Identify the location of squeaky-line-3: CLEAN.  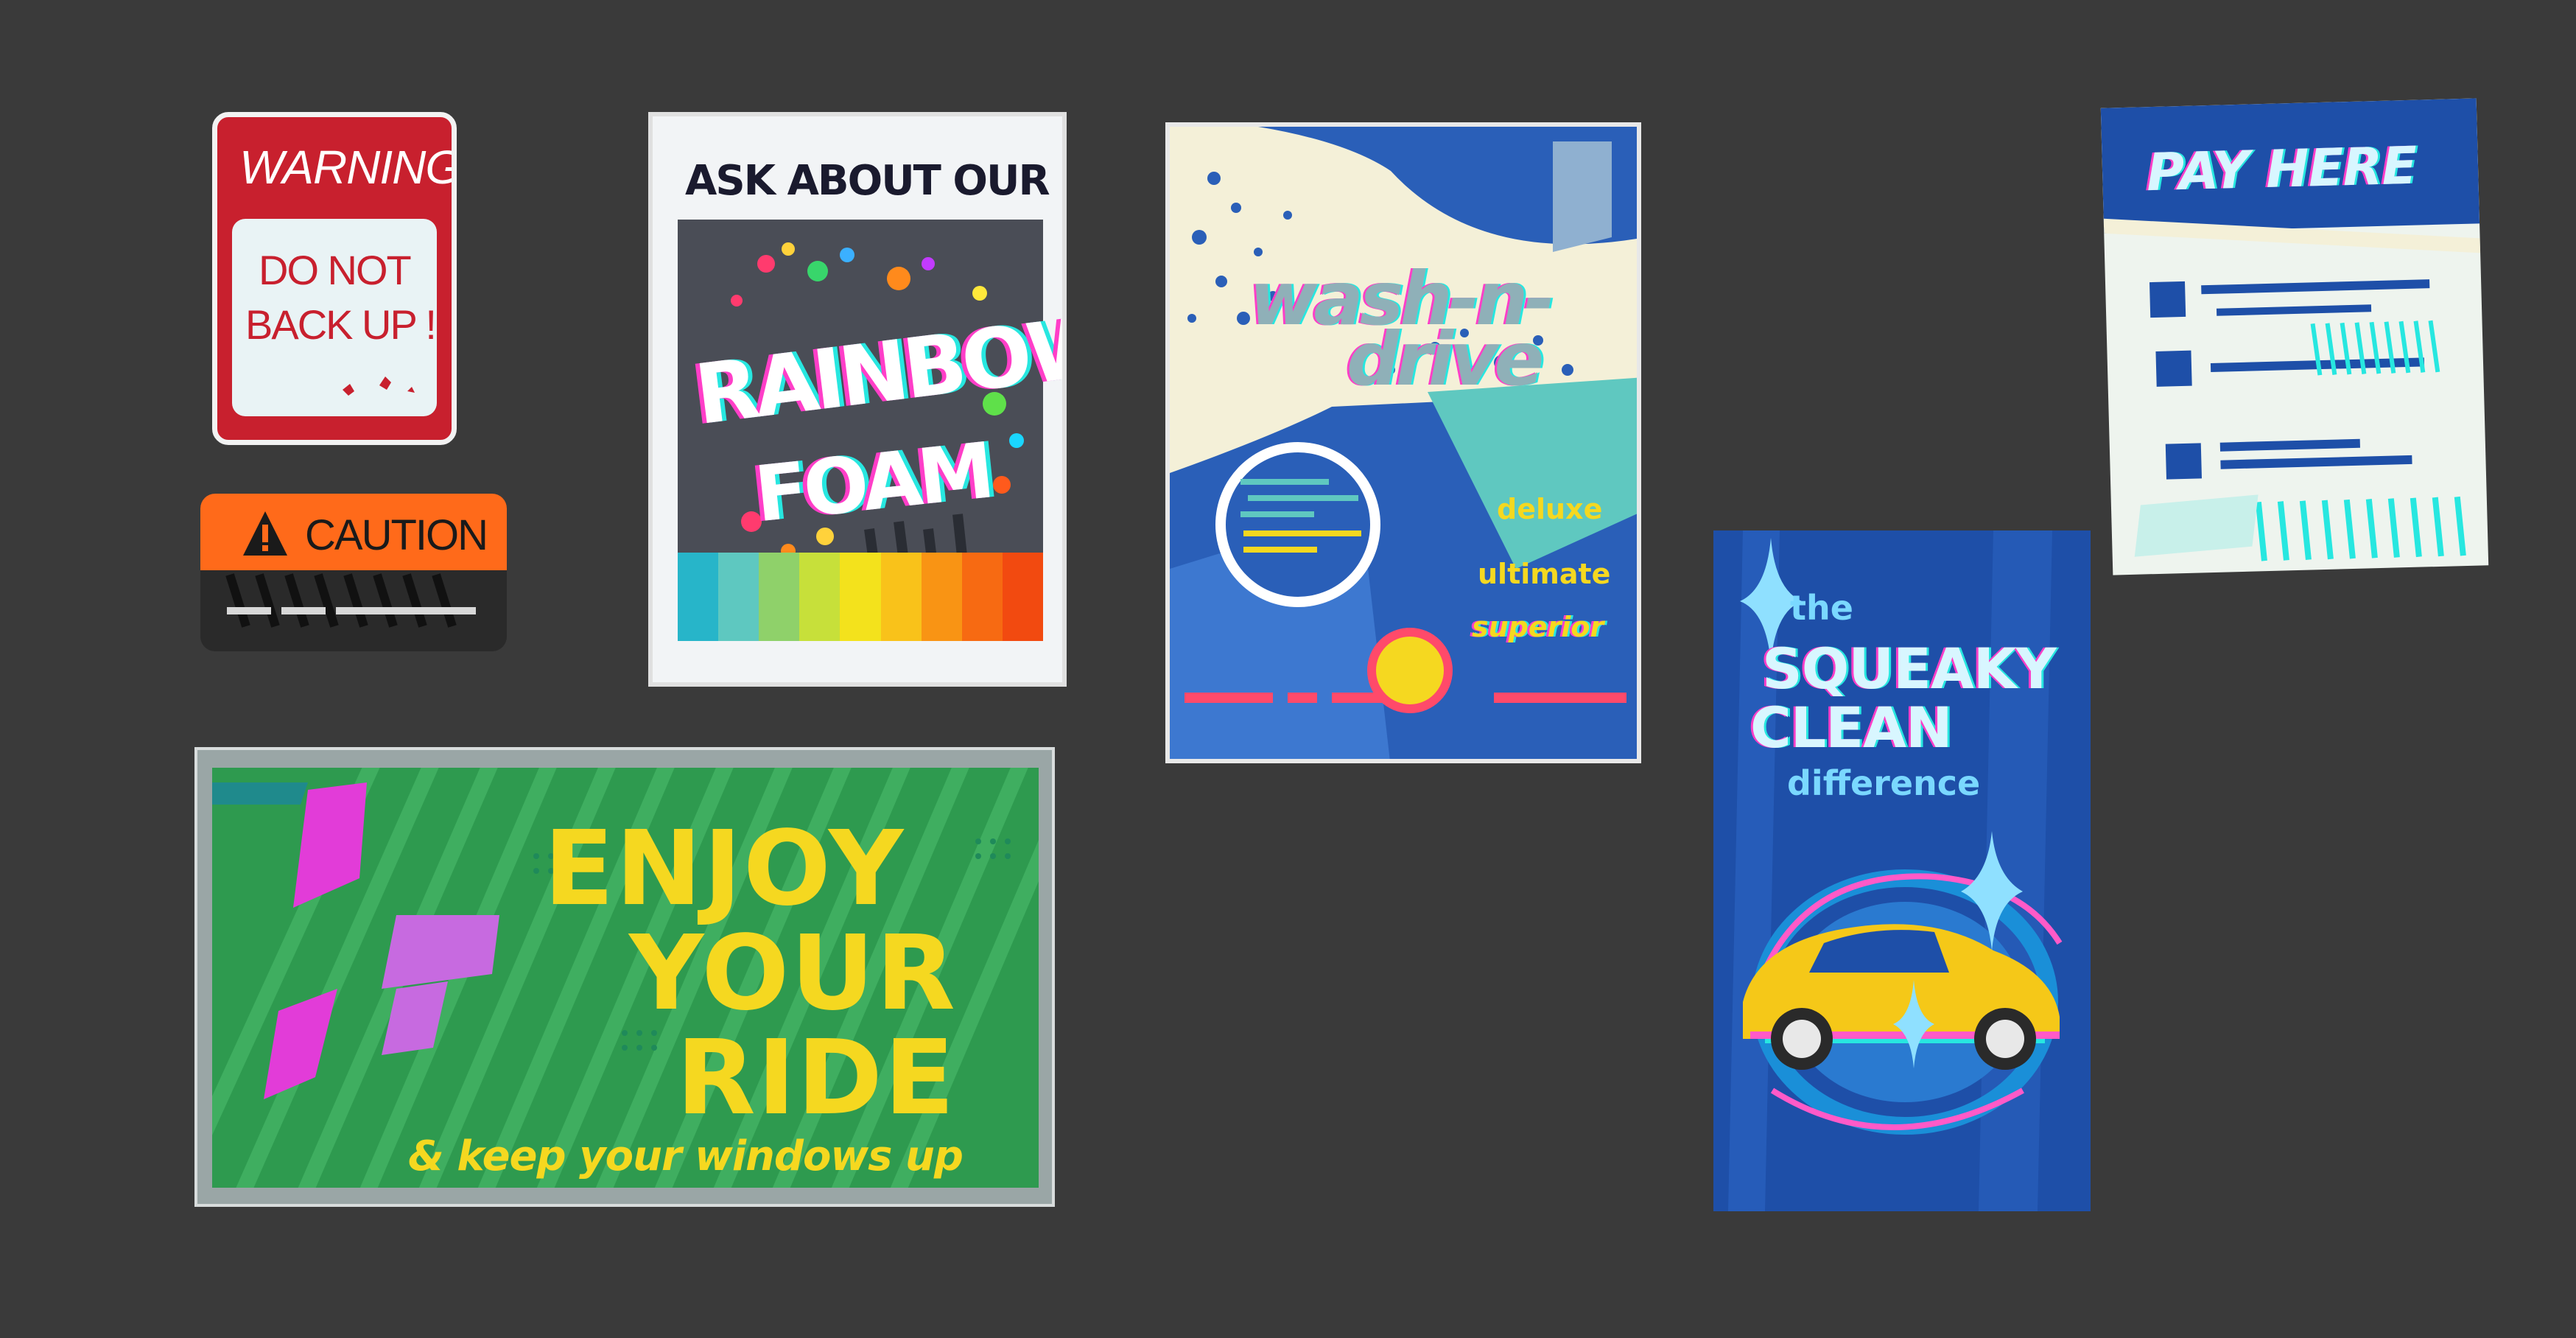
(1851, 727).